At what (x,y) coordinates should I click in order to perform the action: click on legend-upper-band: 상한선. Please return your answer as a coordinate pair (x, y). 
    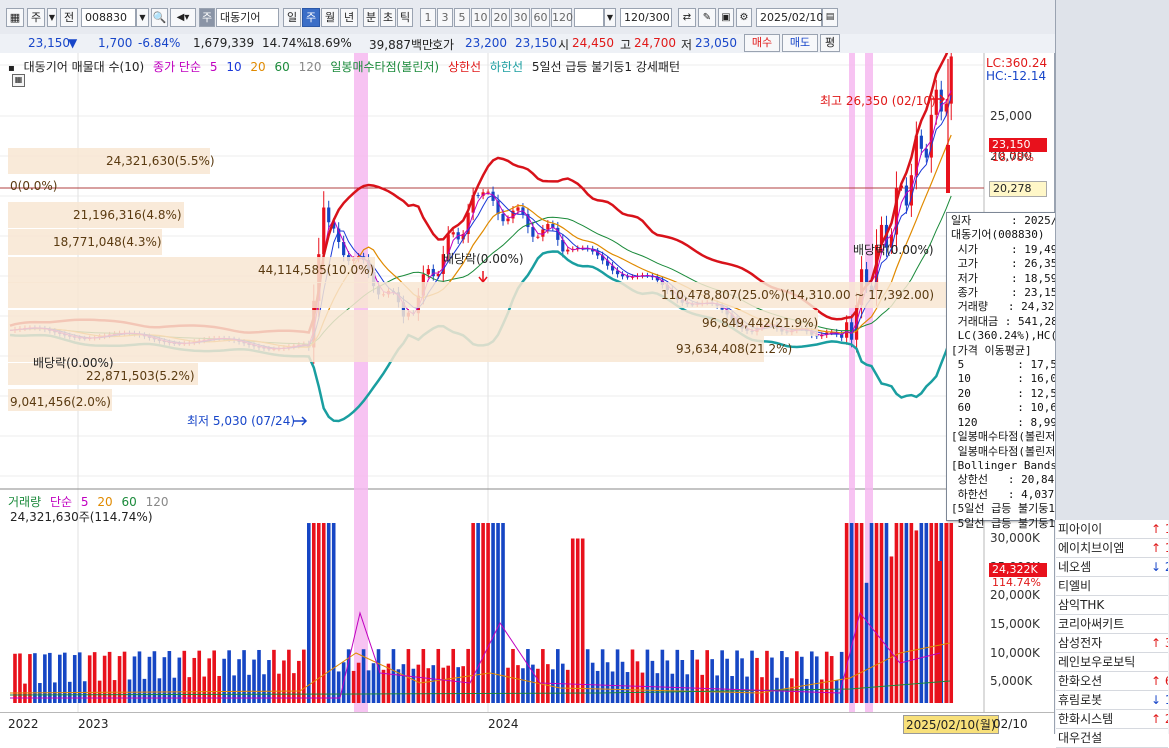
    Looking at the image, I should click on (464, 67).